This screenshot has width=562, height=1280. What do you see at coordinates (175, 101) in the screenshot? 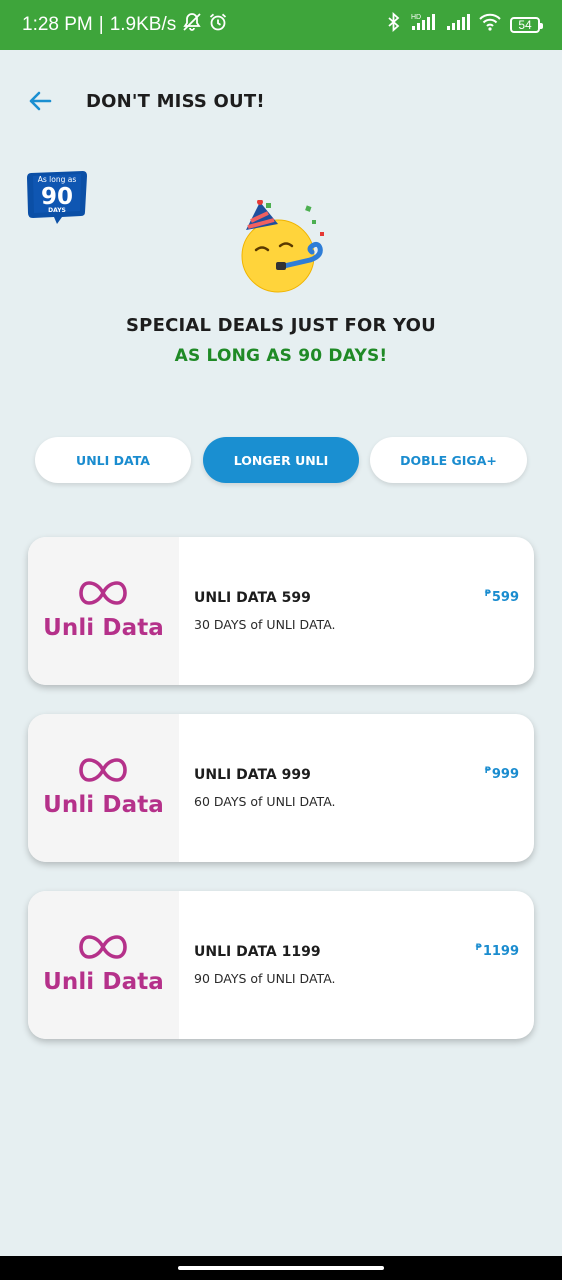
I see `page-title: DON'T MISS OUT!` at bounding box center [175, 101].